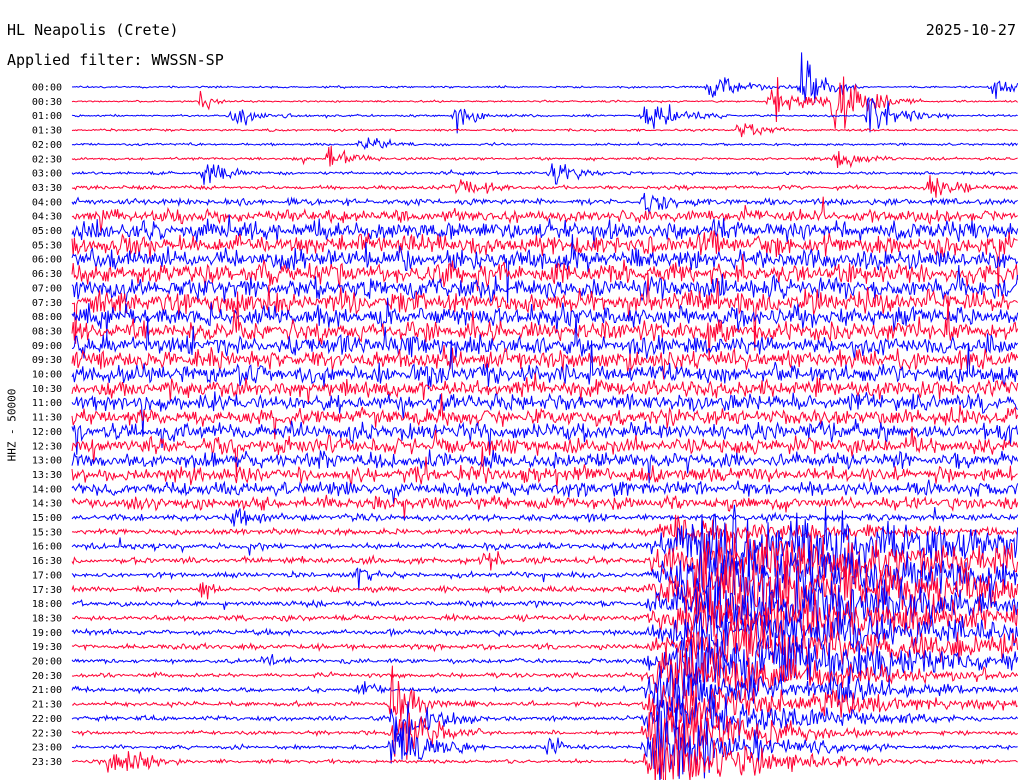 This screenshot has height=780, width=1024. Describe the element at coordinates (47, 590) in the screenshot. I see `time-label: 17:30` at that location.